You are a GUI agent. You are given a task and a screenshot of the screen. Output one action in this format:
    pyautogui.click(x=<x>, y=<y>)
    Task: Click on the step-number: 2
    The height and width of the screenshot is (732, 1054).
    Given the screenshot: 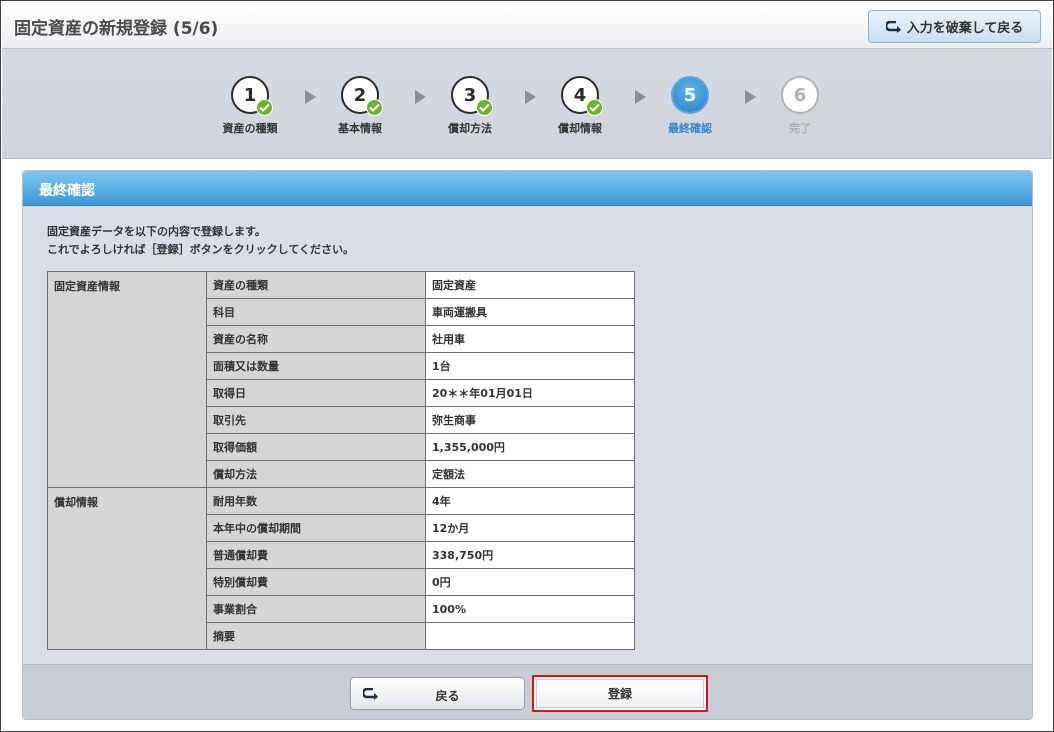 What is the action you would take?
    pyautogui.click(x=360, y=95)
    